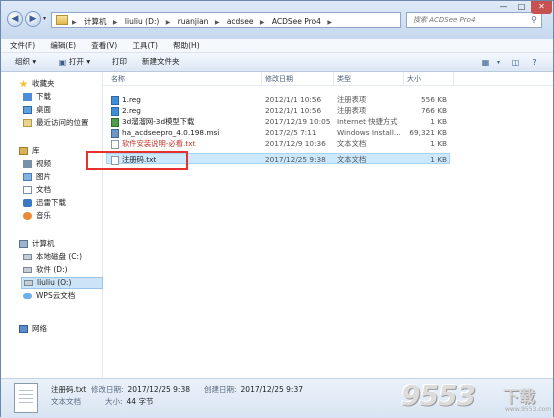 The height and width of the screenshot is (418, 554). I want to click on document-icon, so click(27, 190).